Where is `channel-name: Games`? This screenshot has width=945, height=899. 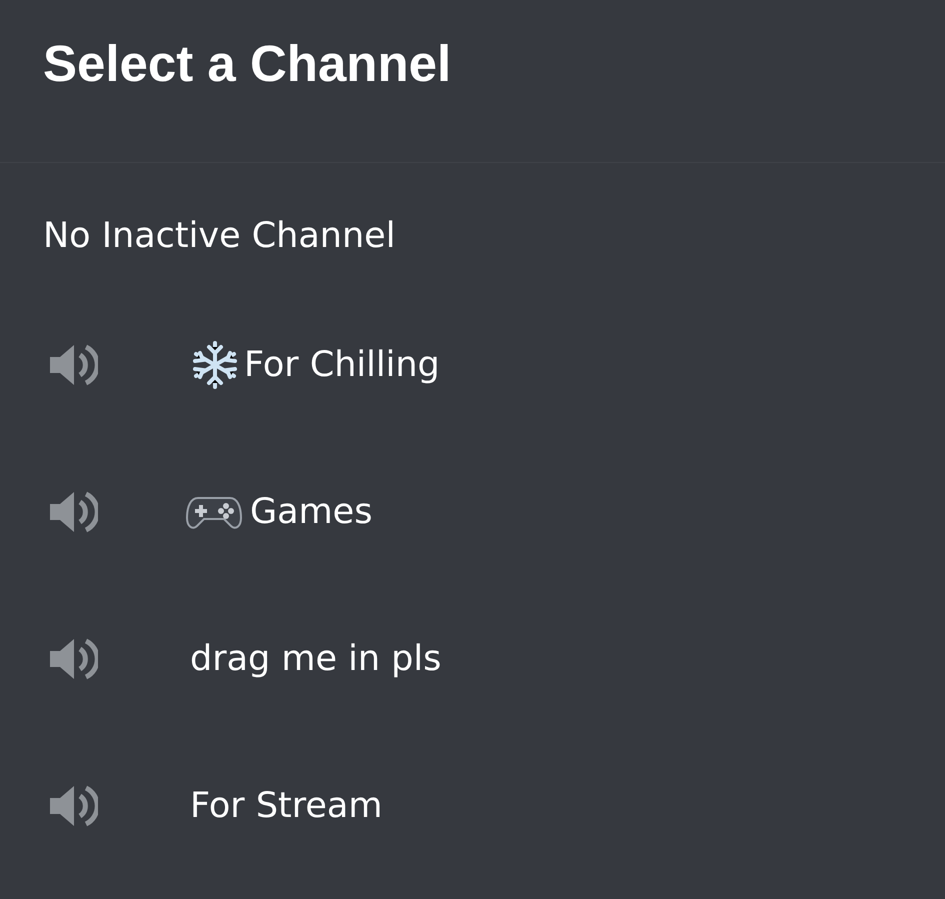
channel-name: Games is located at coordinates (311, 511).